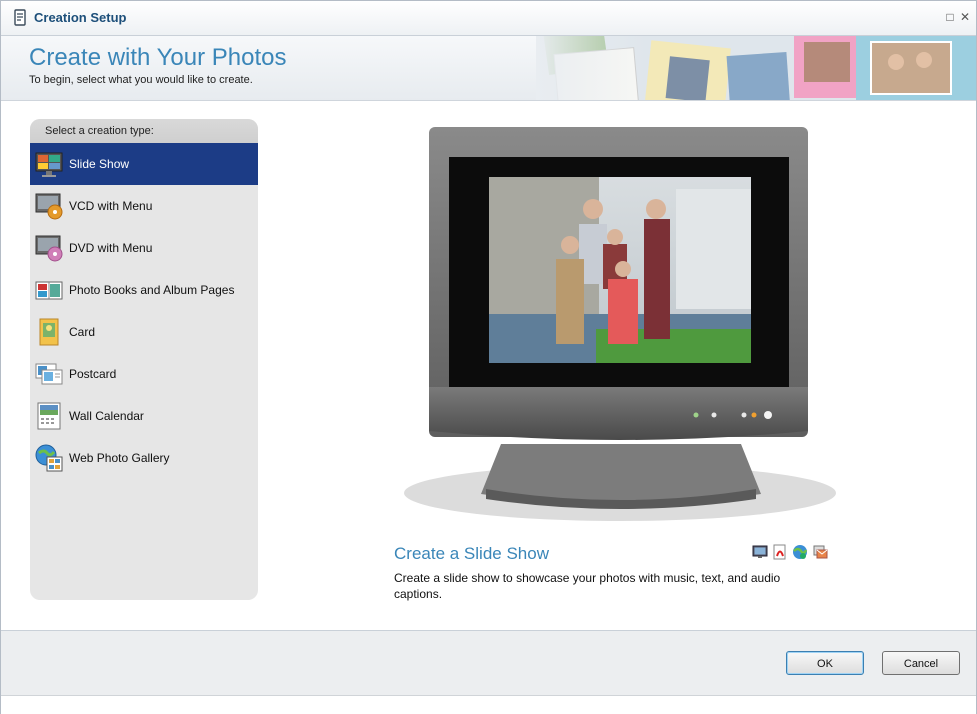 The width and height of the screenshot is (977, 714). Describe the element at coordinates (80, 17) in the screenshot. I see `window-title: Creation Setup` at that location.